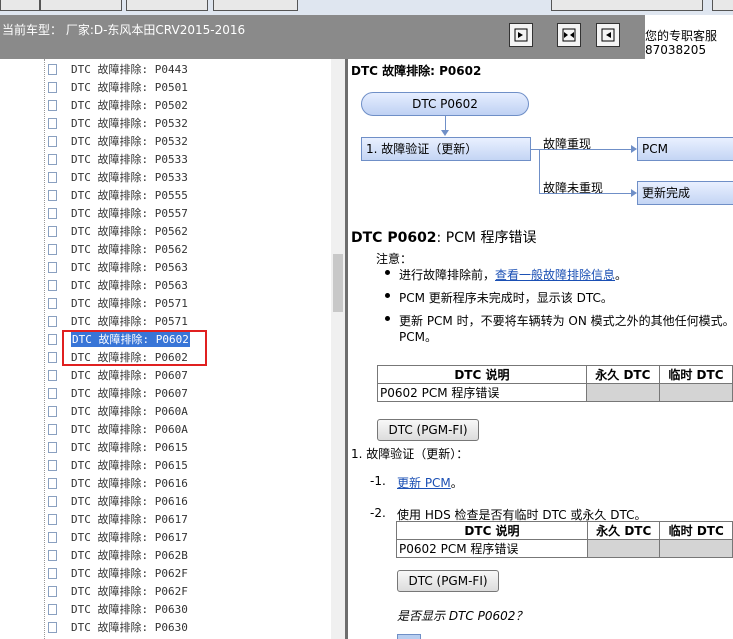 Image resolution: width=733 pixels, height=639 pixels. What do you see at coordinates (447, 275) in the screenshot?
I see `note-text: 进行故障排除前，` at bounding box center [447, 275].